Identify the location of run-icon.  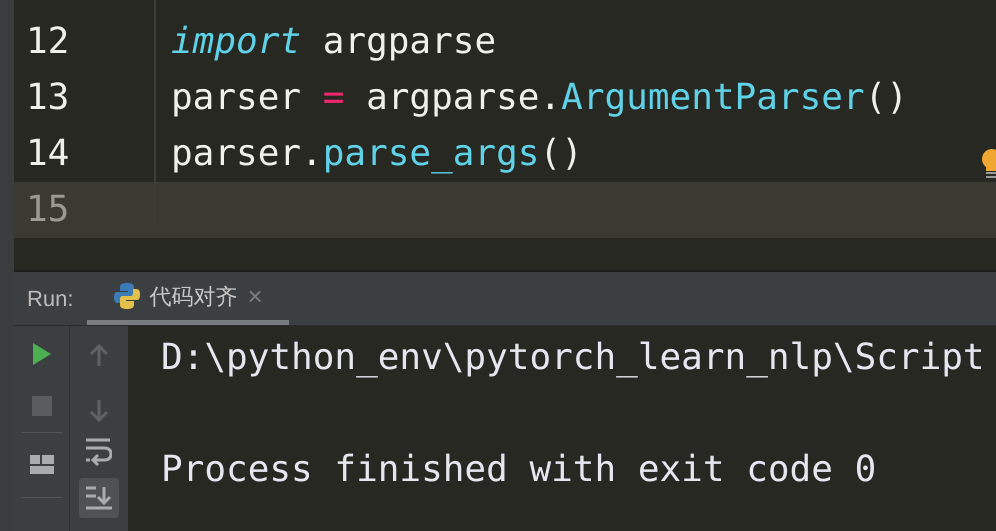
(42, 354).